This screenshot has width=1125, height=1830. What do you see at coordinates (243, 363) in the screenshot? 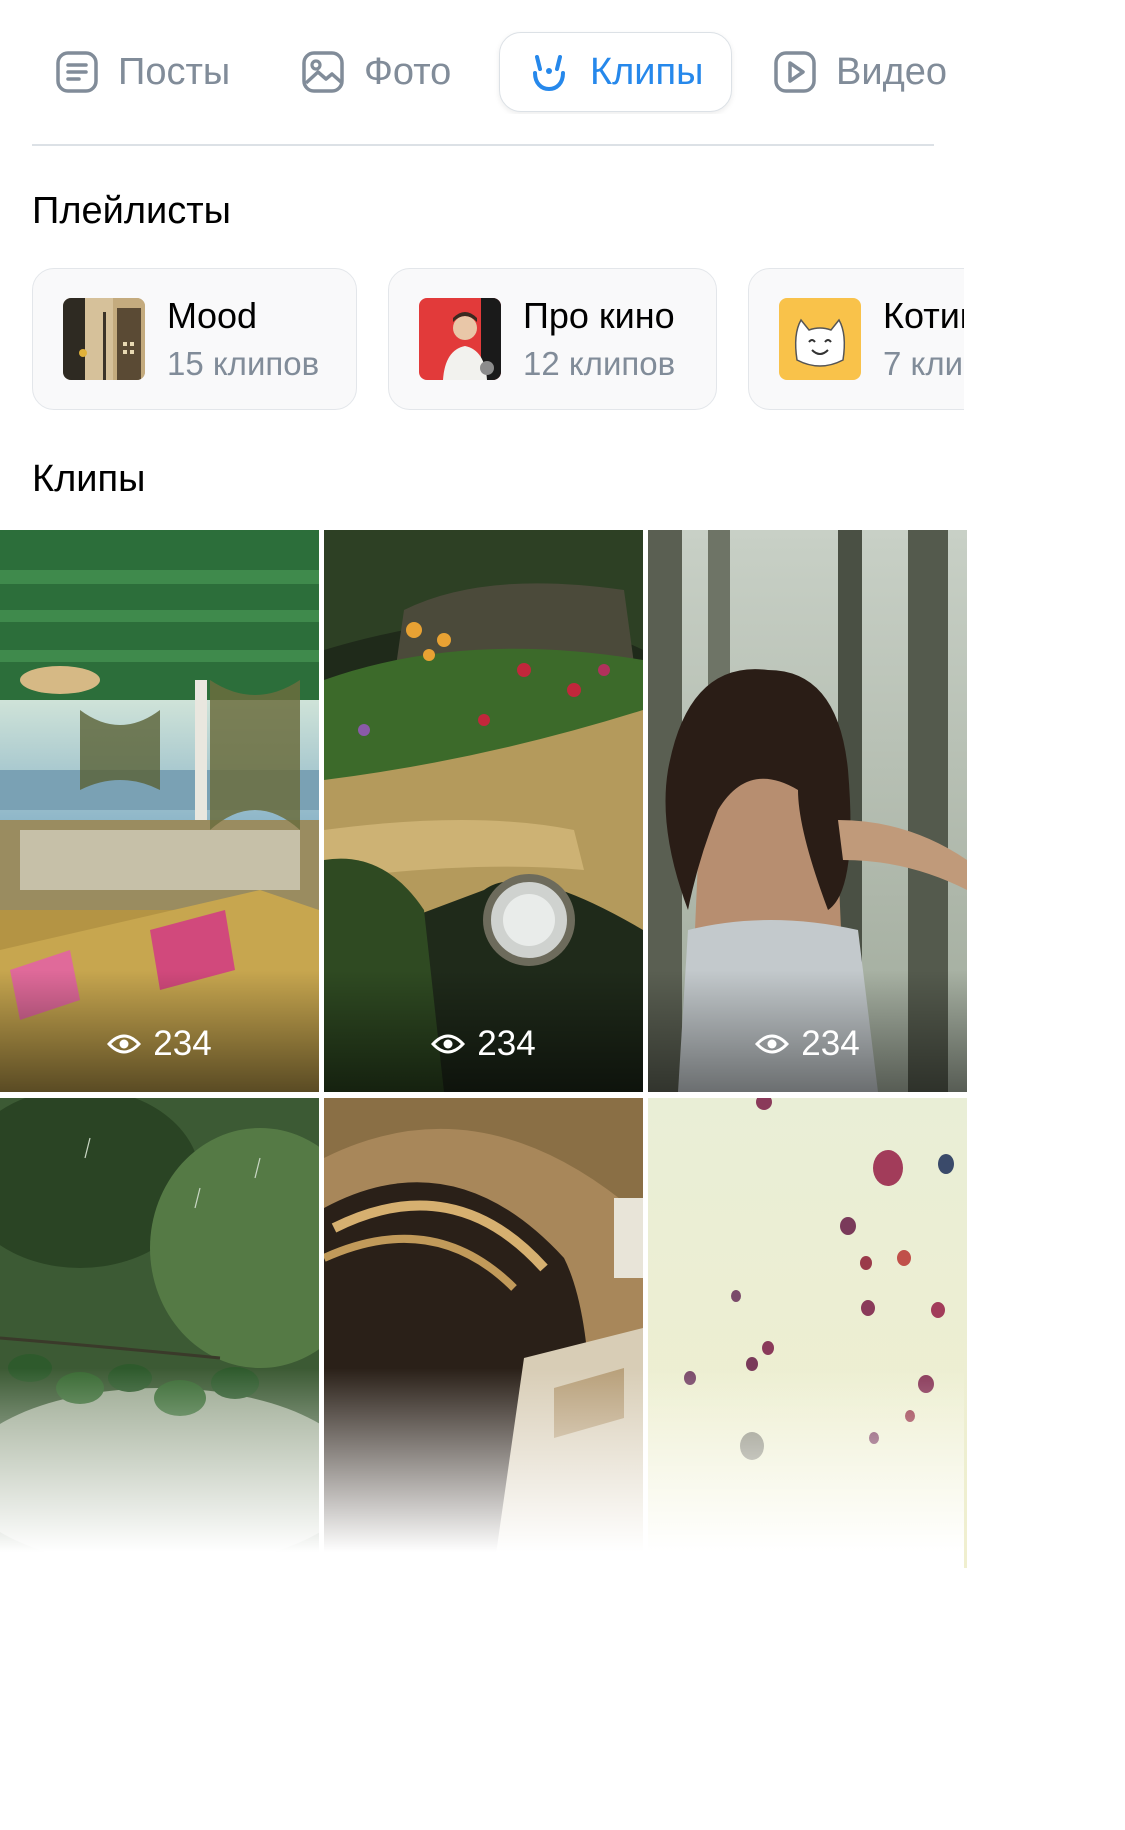
I see `playlist-count: 15 клипов` at bounding box center [243, 363].